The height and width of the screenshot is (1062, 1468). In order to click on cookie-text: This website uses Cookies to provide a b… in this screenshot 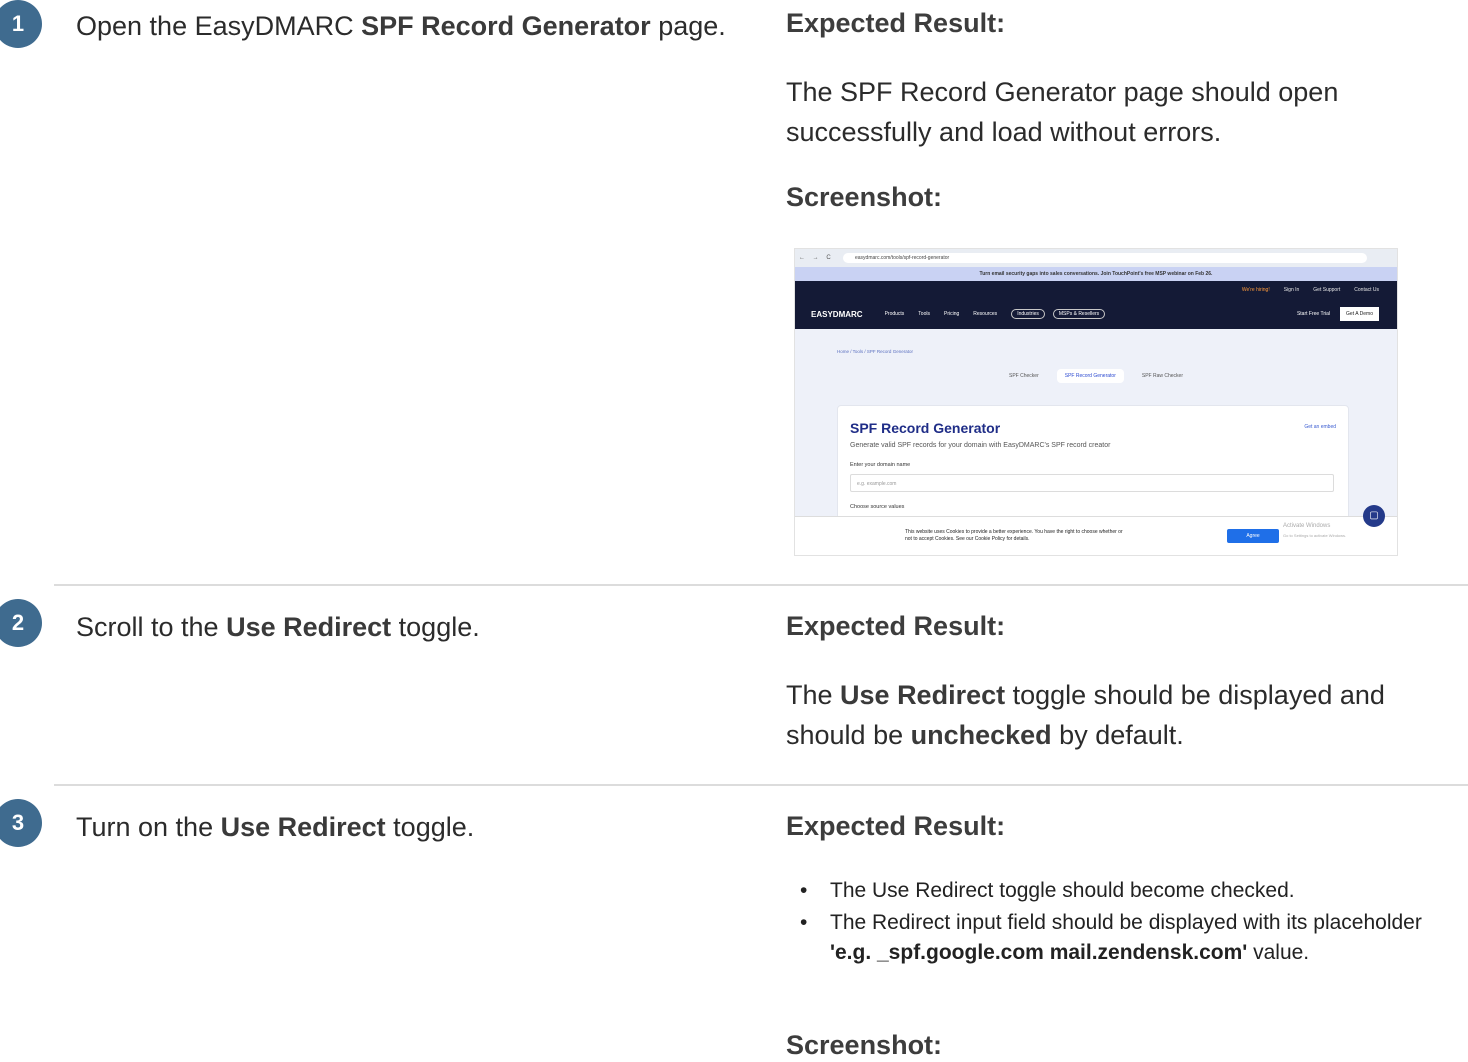, I will do `click(1014, 535)`.